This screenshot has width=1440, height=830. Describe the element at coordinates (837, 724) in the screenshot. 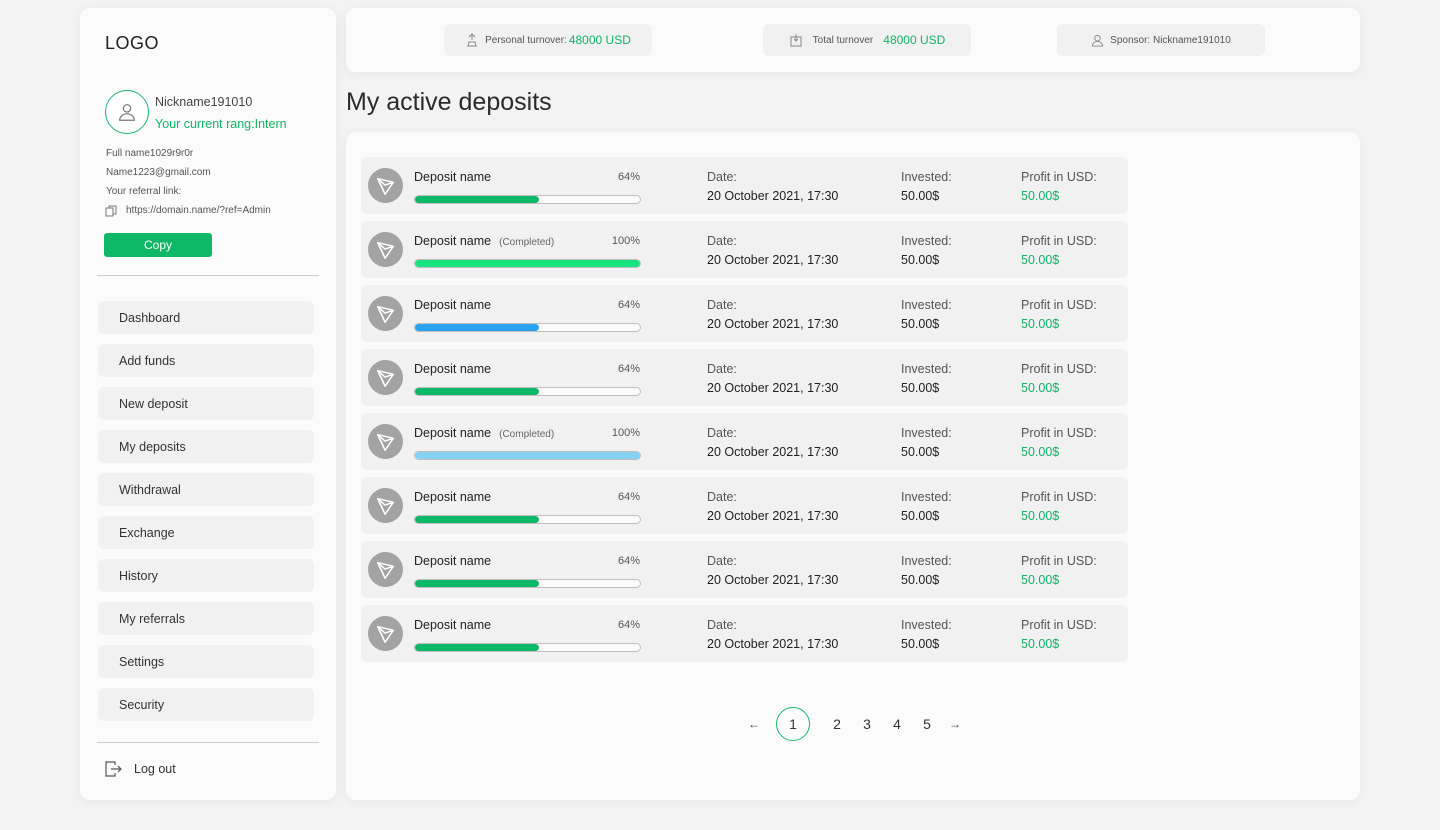

I see `page-link: 2` at that location.